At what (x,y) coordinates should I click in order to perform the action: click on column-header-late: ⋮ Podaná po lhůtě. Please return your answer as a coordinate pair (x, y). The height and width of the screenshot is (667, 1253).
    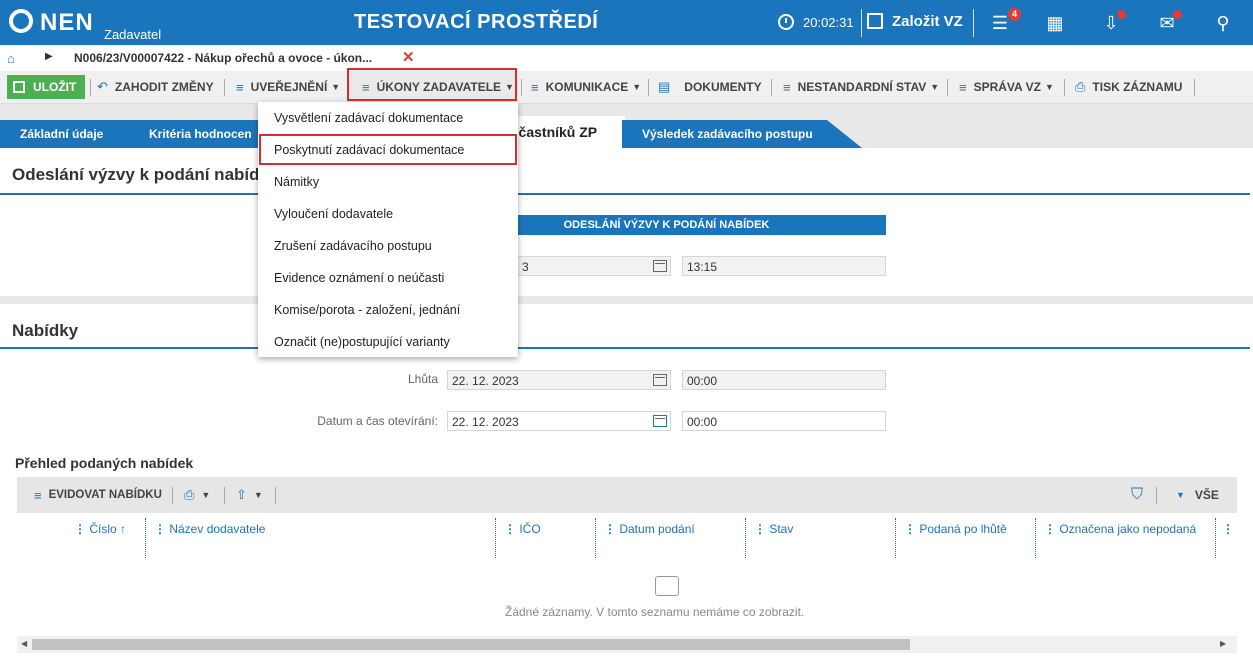
    Looking at the image, I should click on (955, 529).